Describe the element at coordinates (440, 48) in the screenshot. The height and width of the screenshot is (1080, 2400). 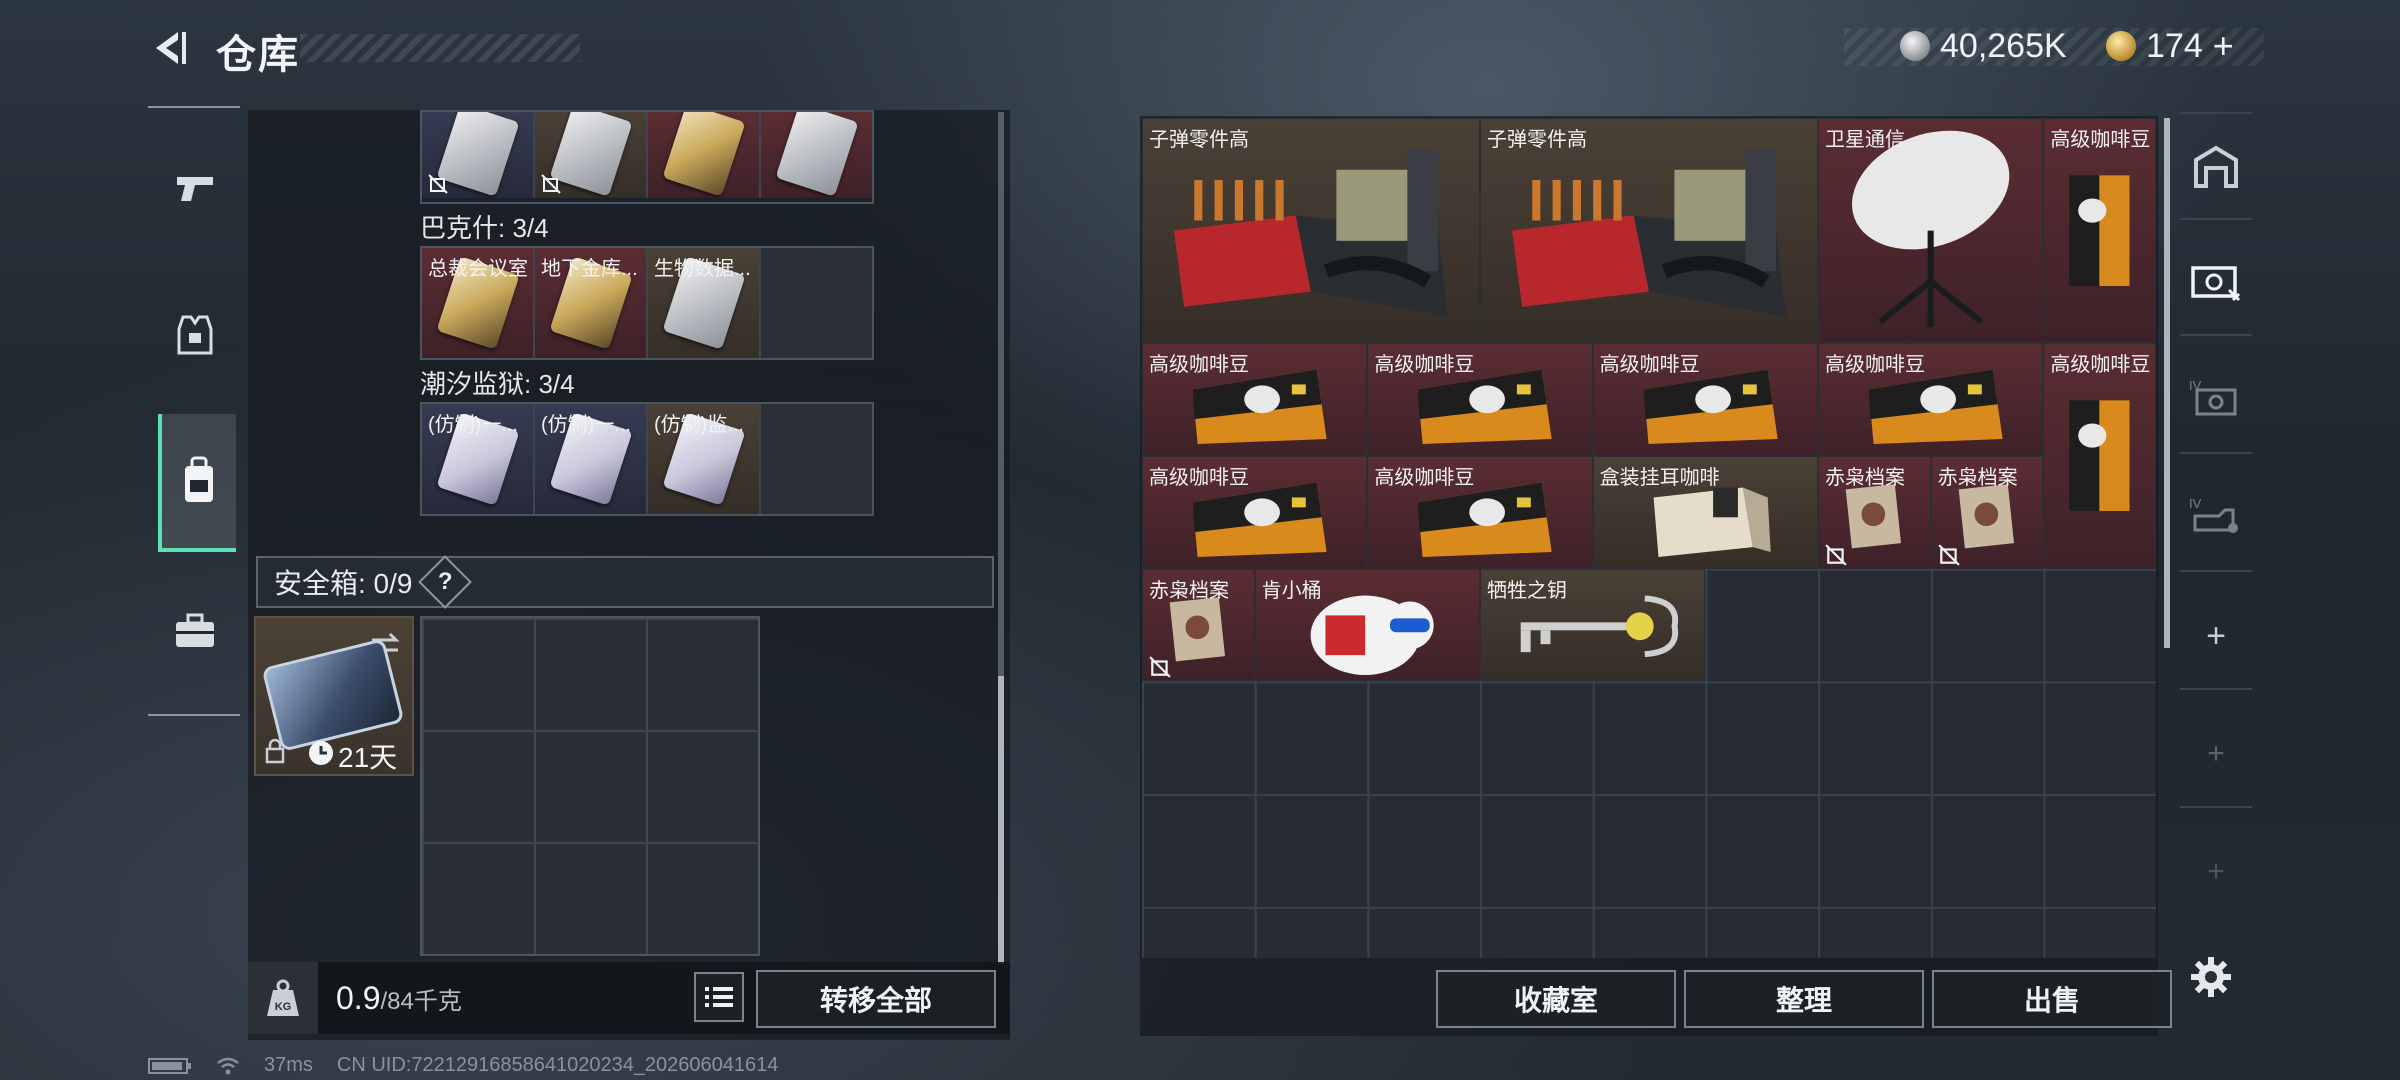
I see `title-stripe` at that location.